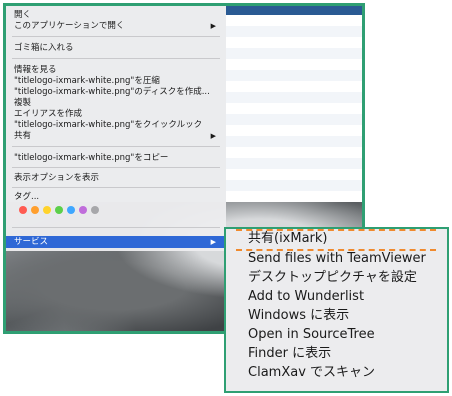  Describe the element at coordinates (116, 158) in the screenshot. I see `menu-item-copy: "titlelogo-ixmark-white.png"をコピー` at that location.